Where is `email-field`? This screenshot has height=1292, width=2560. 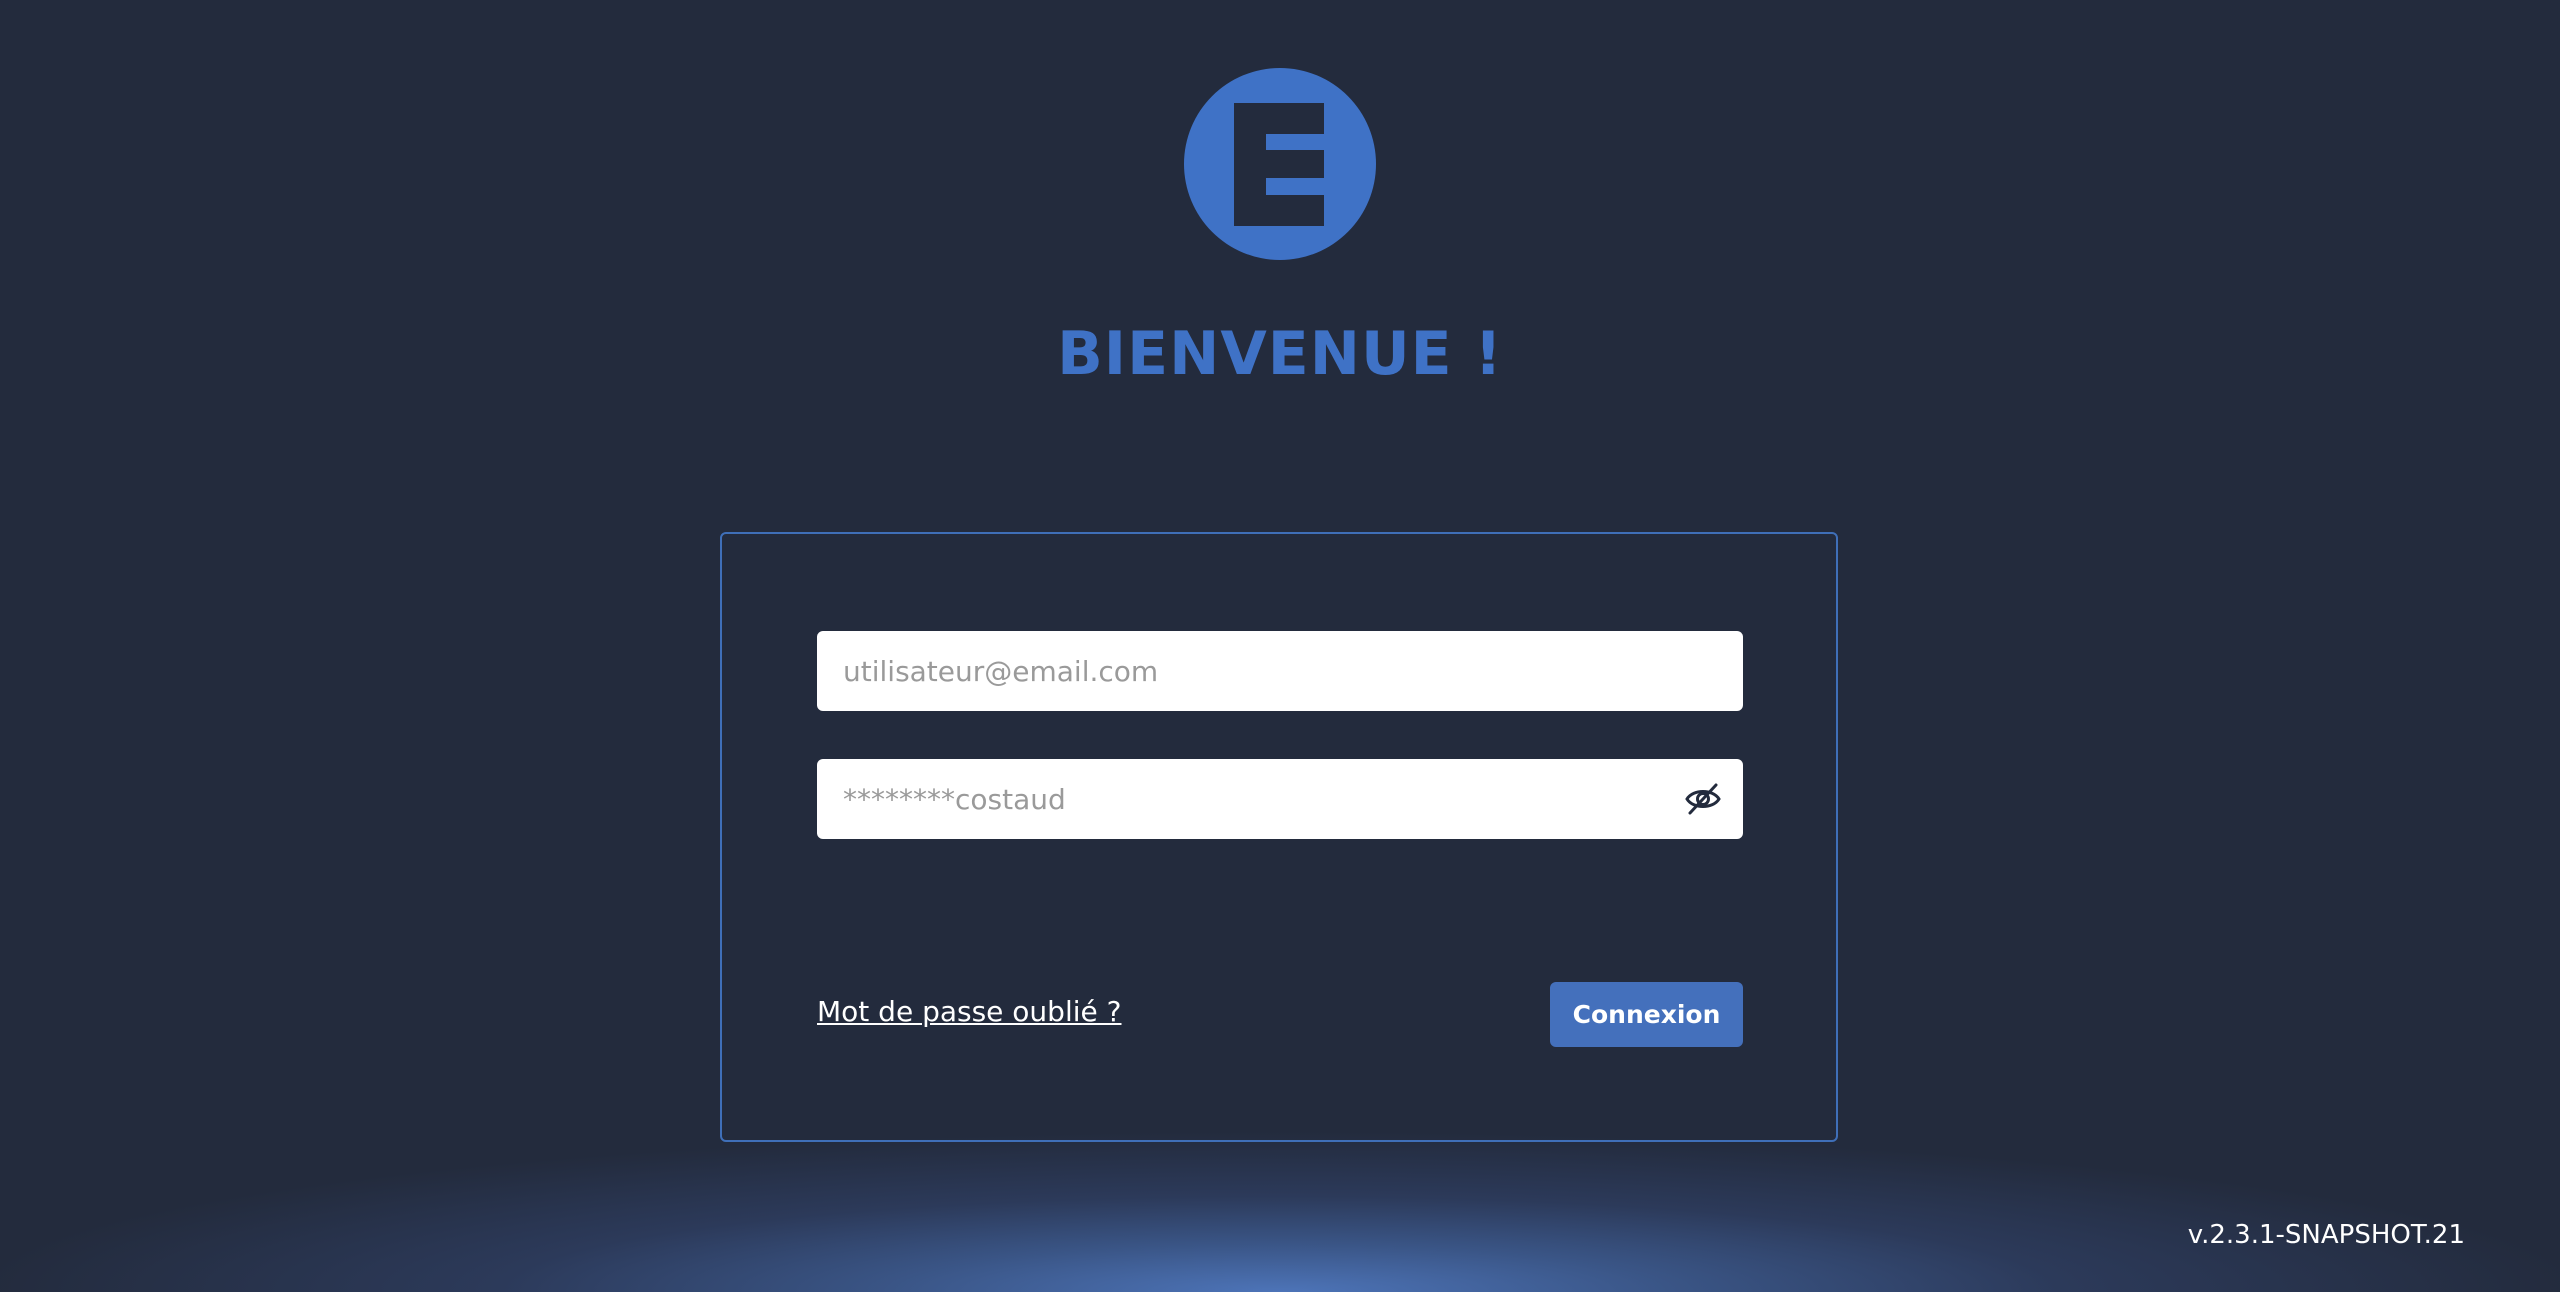 email-field is located at coordinates (1280, 671).